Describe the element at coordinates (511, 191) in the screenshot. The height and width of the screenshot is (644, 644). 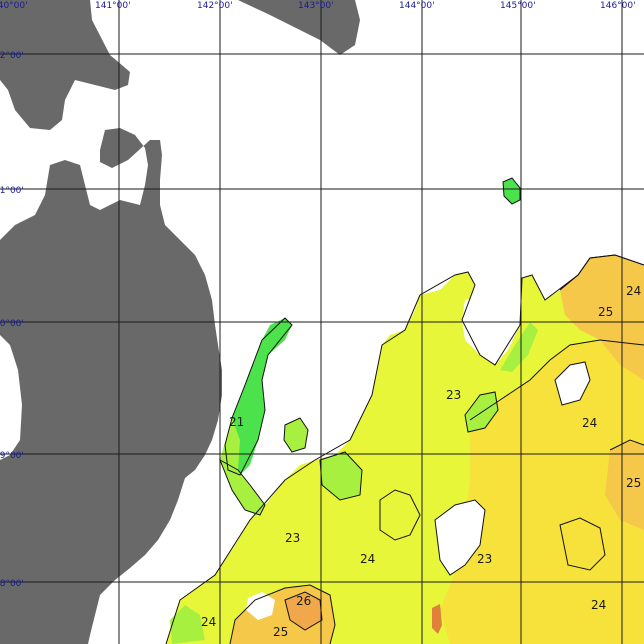
I see `sst-zone-21-isolated` at that location.